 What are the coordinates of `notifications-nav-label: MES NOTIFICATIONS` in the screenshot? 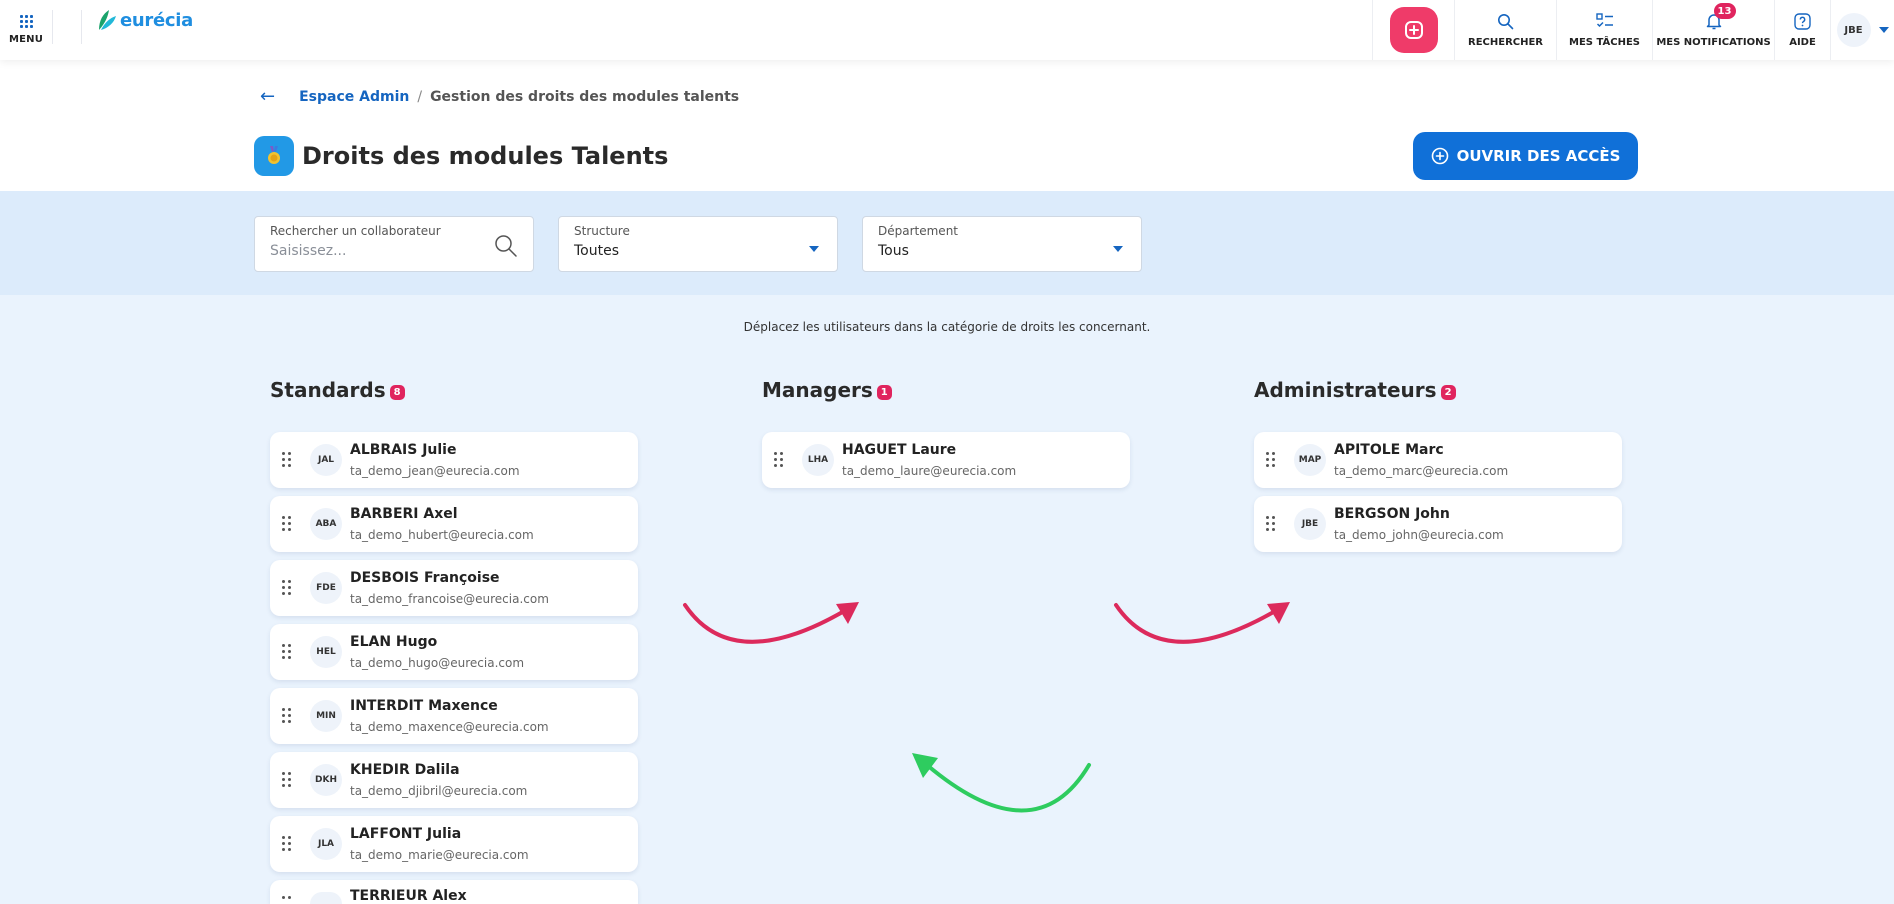 It's located at (1713, 42).